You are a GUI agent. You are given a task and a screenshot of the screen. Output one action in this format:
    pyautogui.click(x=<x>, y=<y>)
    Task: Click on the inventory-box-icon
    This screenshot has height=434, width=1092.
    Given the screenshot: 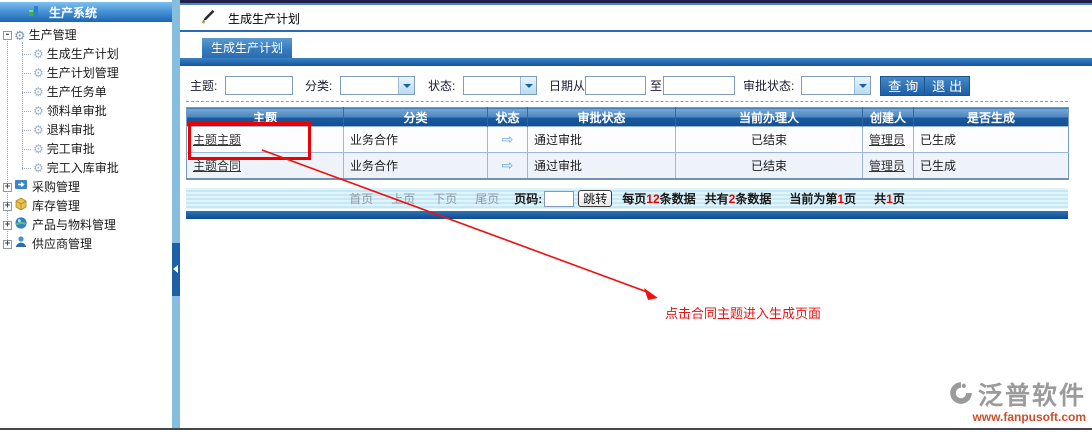 What is the action you would take?
    pyautogui.click(x=21, y=206)
    